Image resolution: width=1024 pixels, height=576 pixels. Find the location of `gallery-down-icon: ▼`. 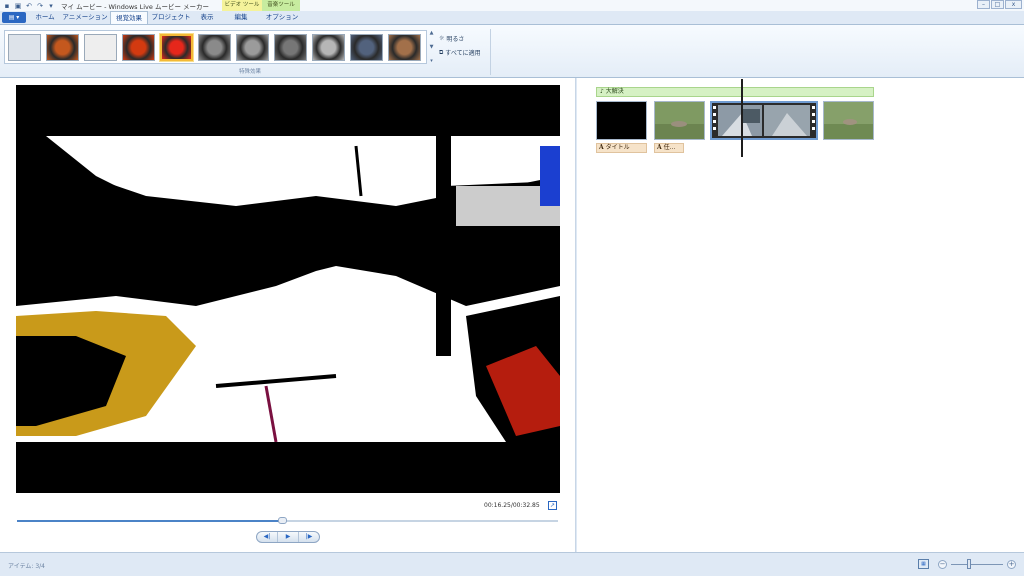

gallery-down-icon: ▼ is located at coordinates (432, 47).